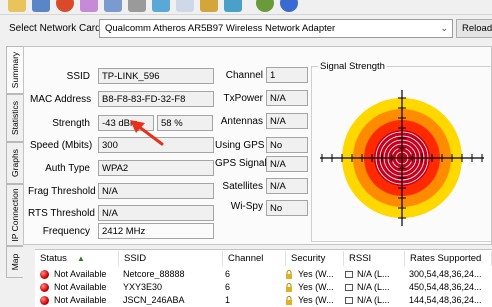  Describe the element at coordinates (315, 258) in the screenshot. I see `col-security-header: Security` at that location.